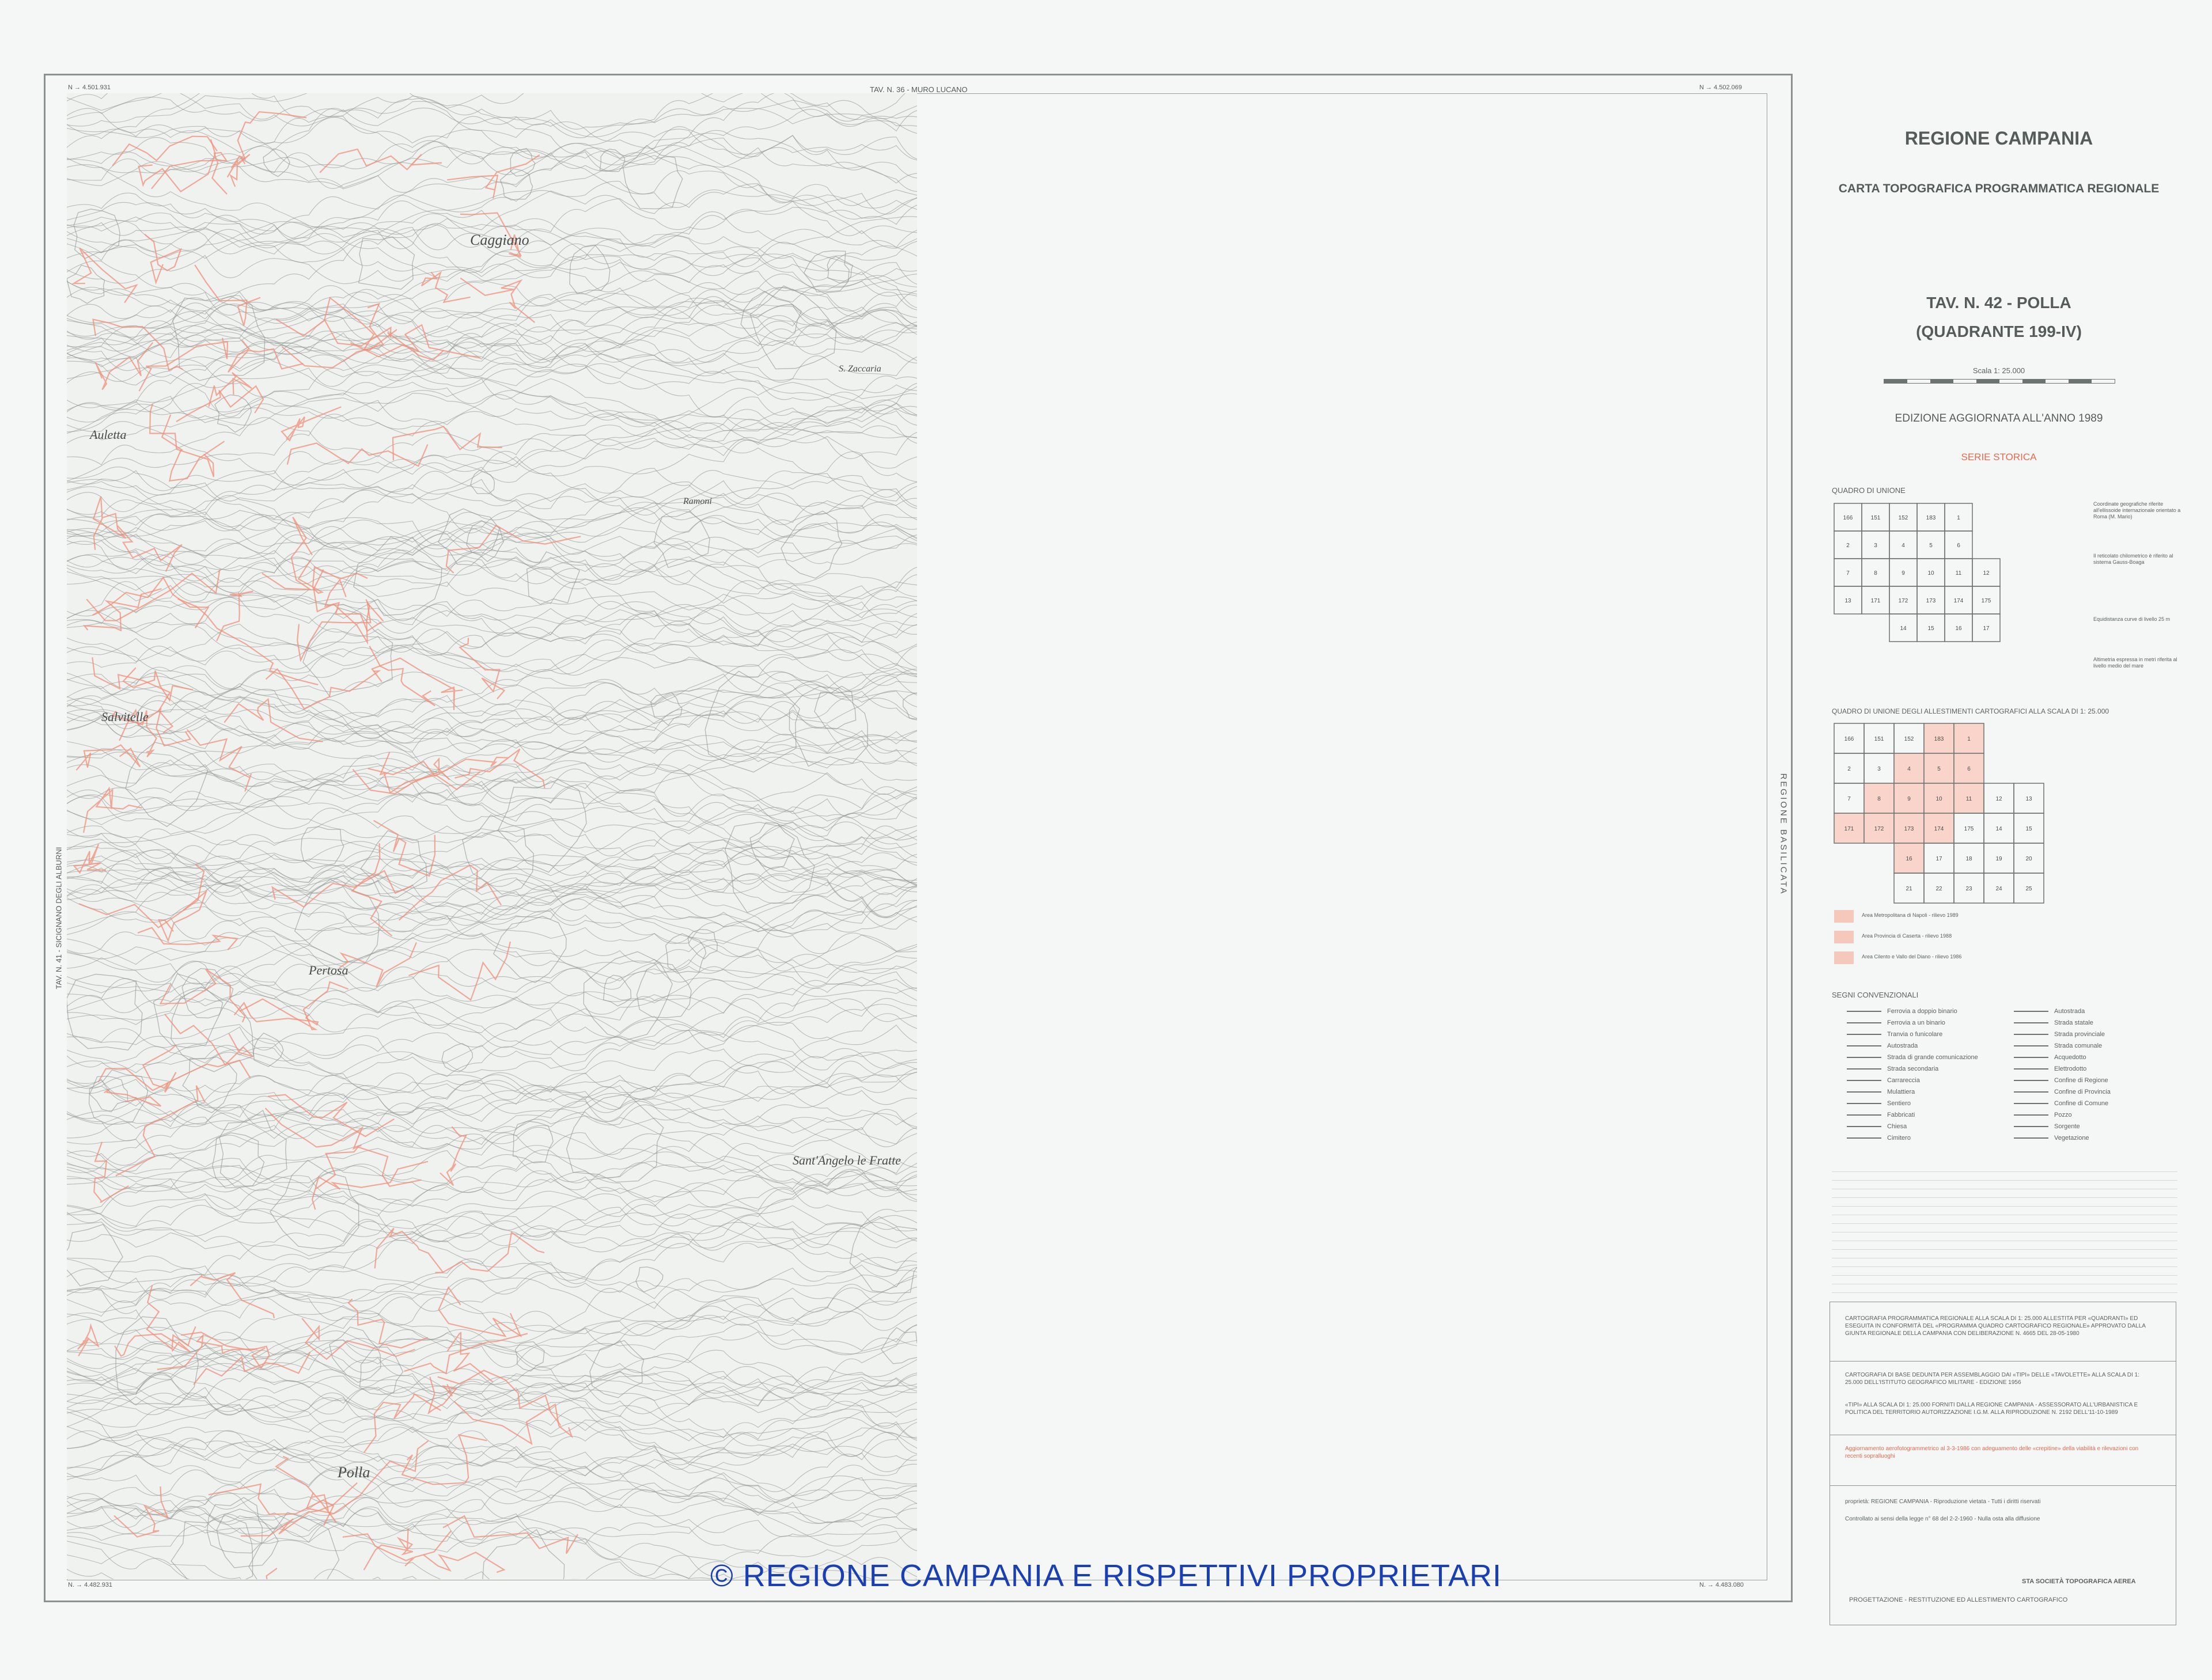  Describe the element at coordinates (697, 501) in the screenshot. I see `town-label-ramoni: Ramoni` at that location.